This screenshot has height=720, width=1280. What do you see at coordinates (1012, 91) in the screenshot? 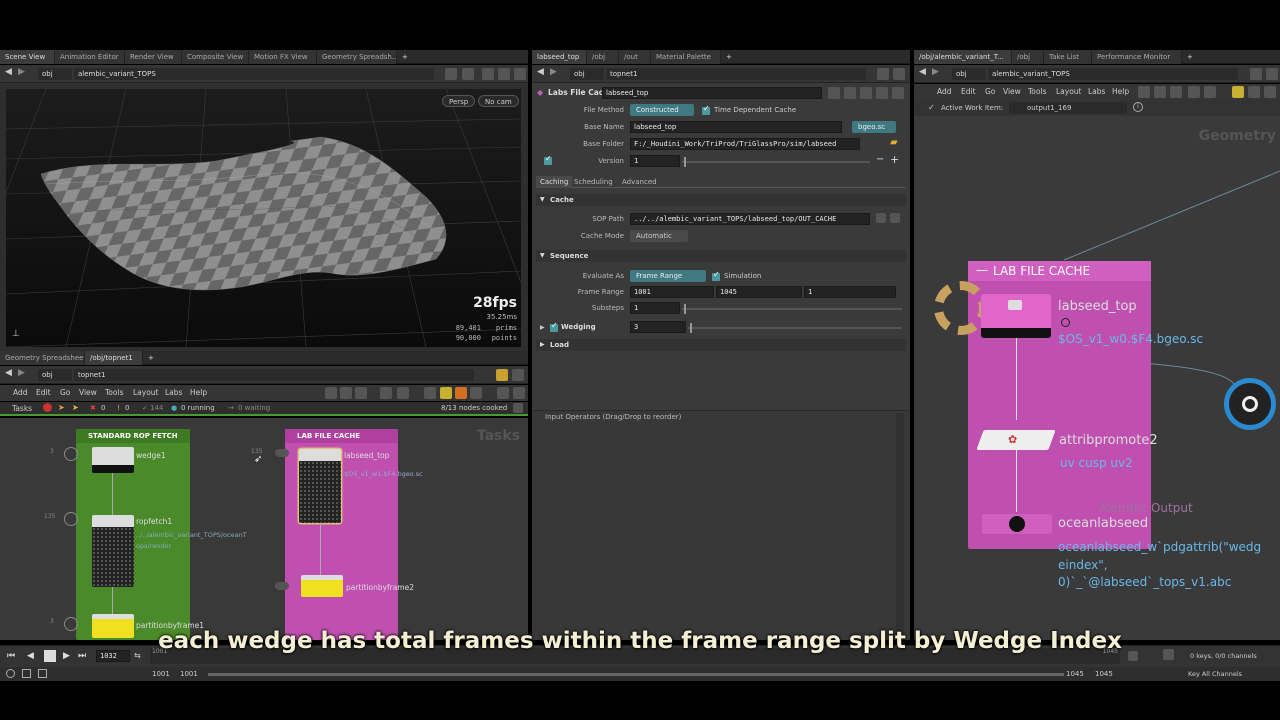
I see `sop-menu-view: View` at bounding box center [1012, 91].